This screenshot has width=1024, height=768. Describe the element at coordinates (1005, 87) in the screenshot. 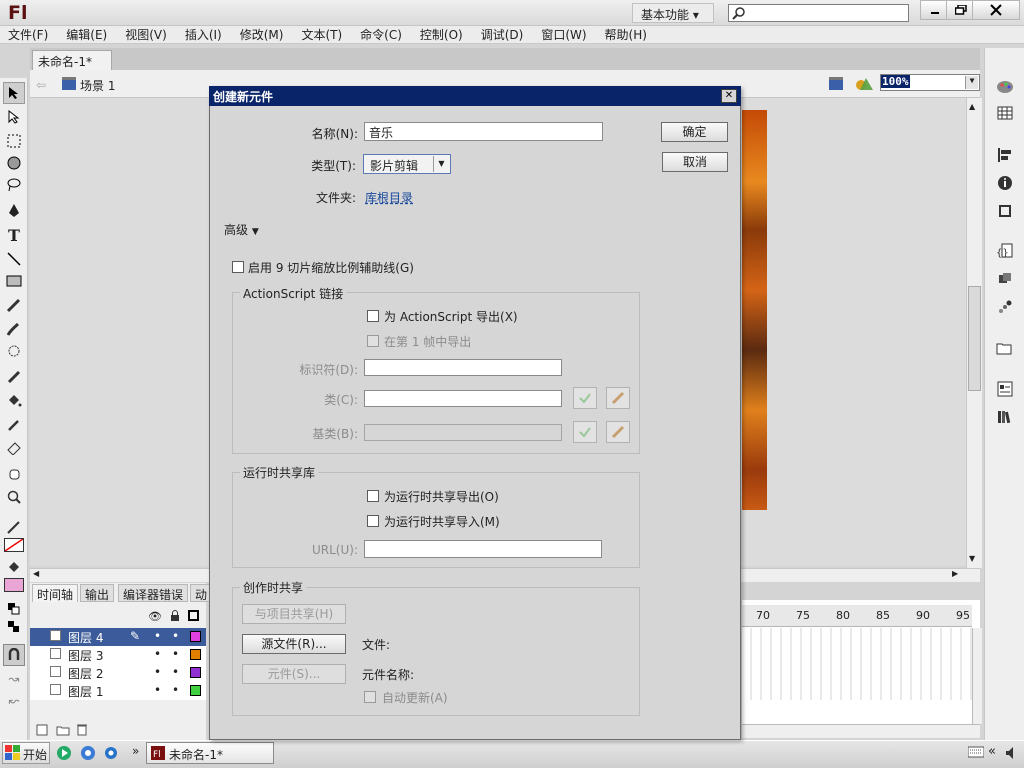

I see `color-palette-icon` at that location.